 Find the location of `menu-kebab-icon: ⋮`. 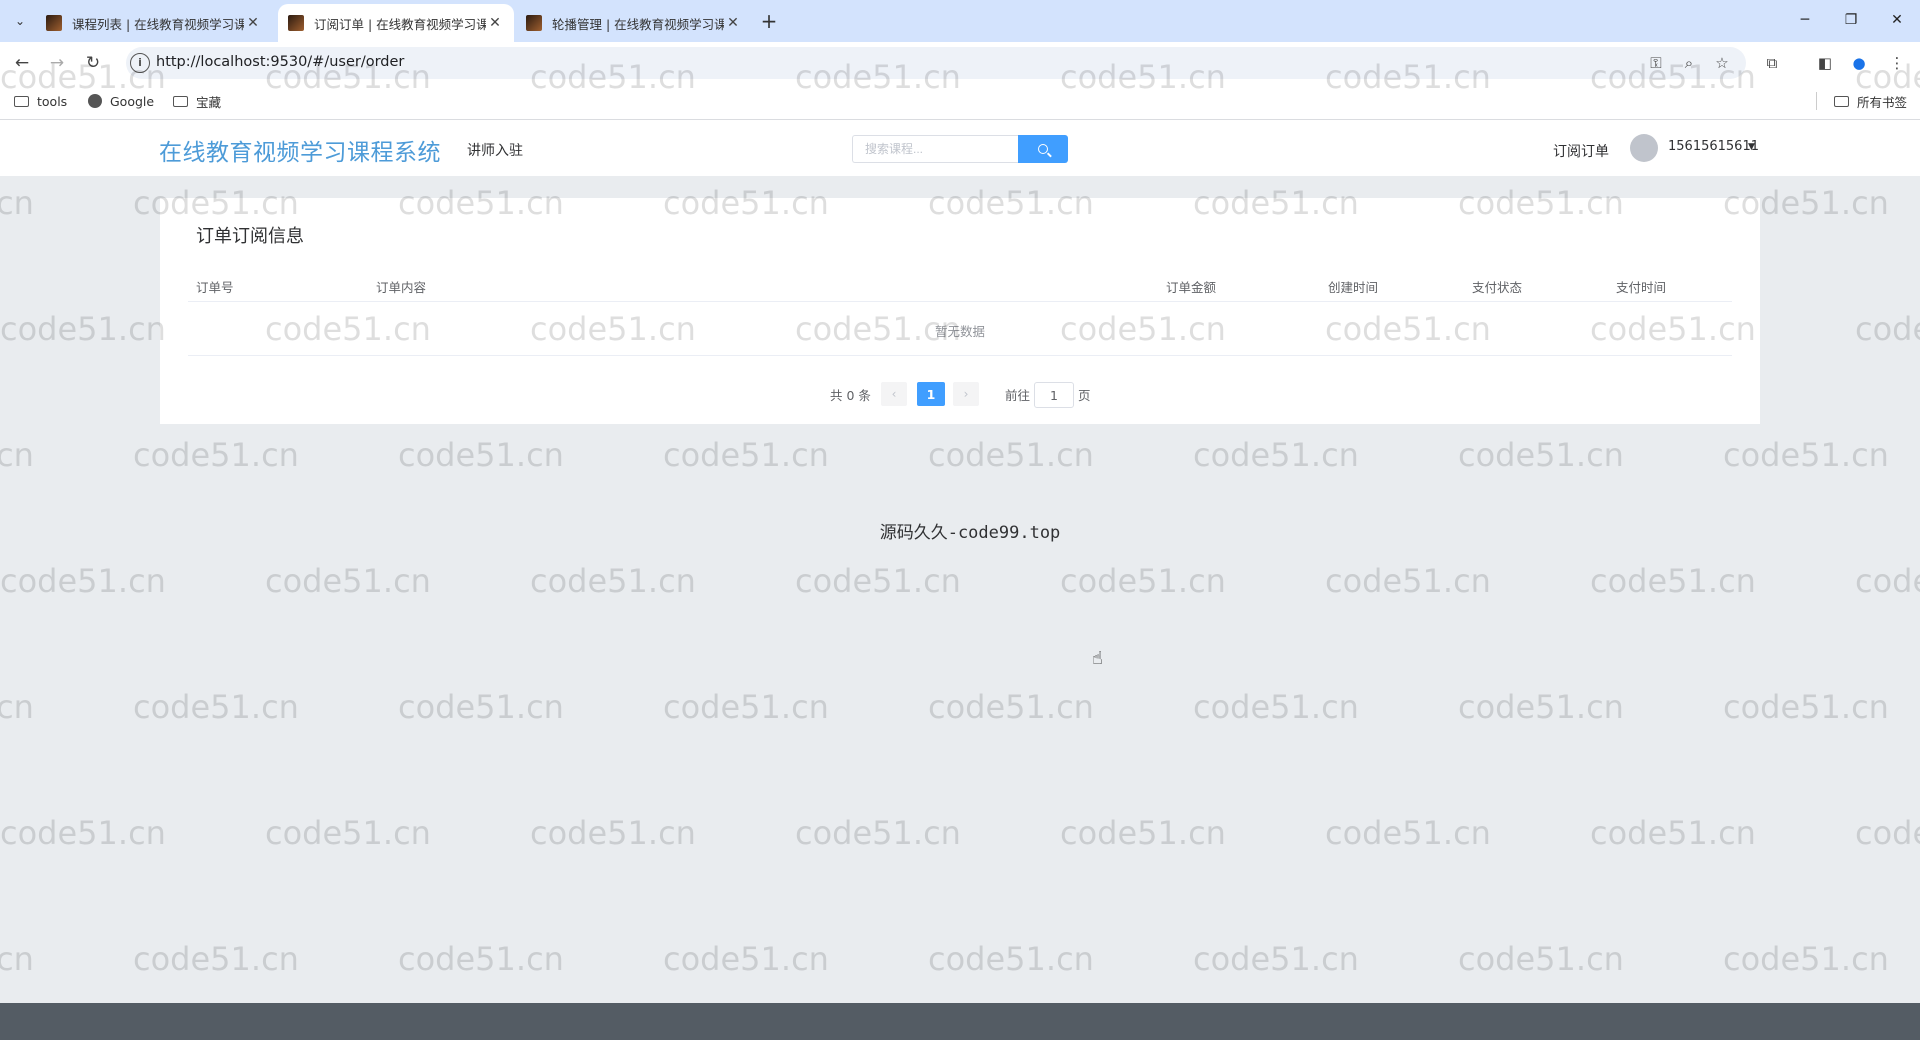

menu-kebab-icon: ⋮ is located at coordinates (1897, 63).